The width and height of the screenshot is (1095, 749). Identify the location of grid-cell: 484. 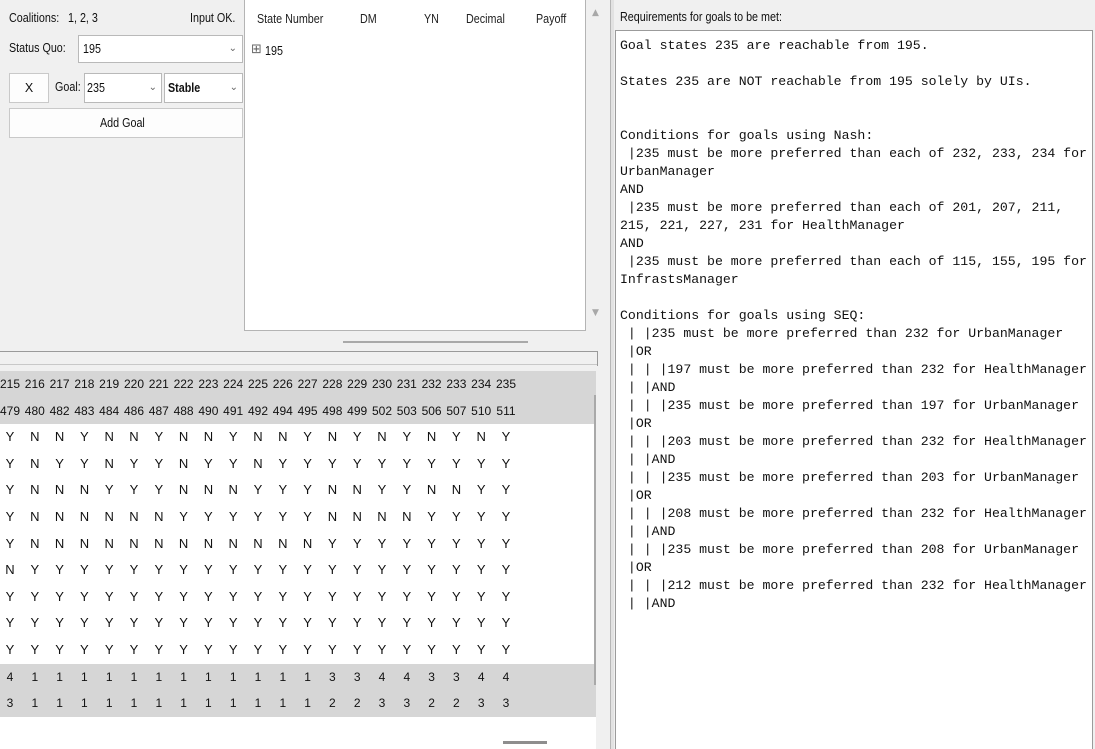
(109, 411).